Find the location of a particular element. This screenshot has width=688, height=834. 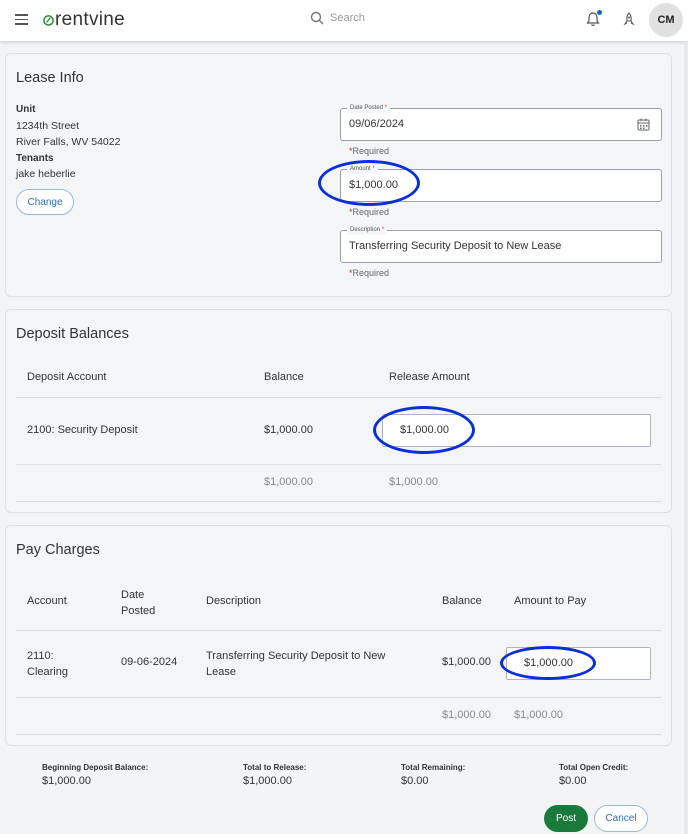

avatar: CM is located at coordinates (666, 20).